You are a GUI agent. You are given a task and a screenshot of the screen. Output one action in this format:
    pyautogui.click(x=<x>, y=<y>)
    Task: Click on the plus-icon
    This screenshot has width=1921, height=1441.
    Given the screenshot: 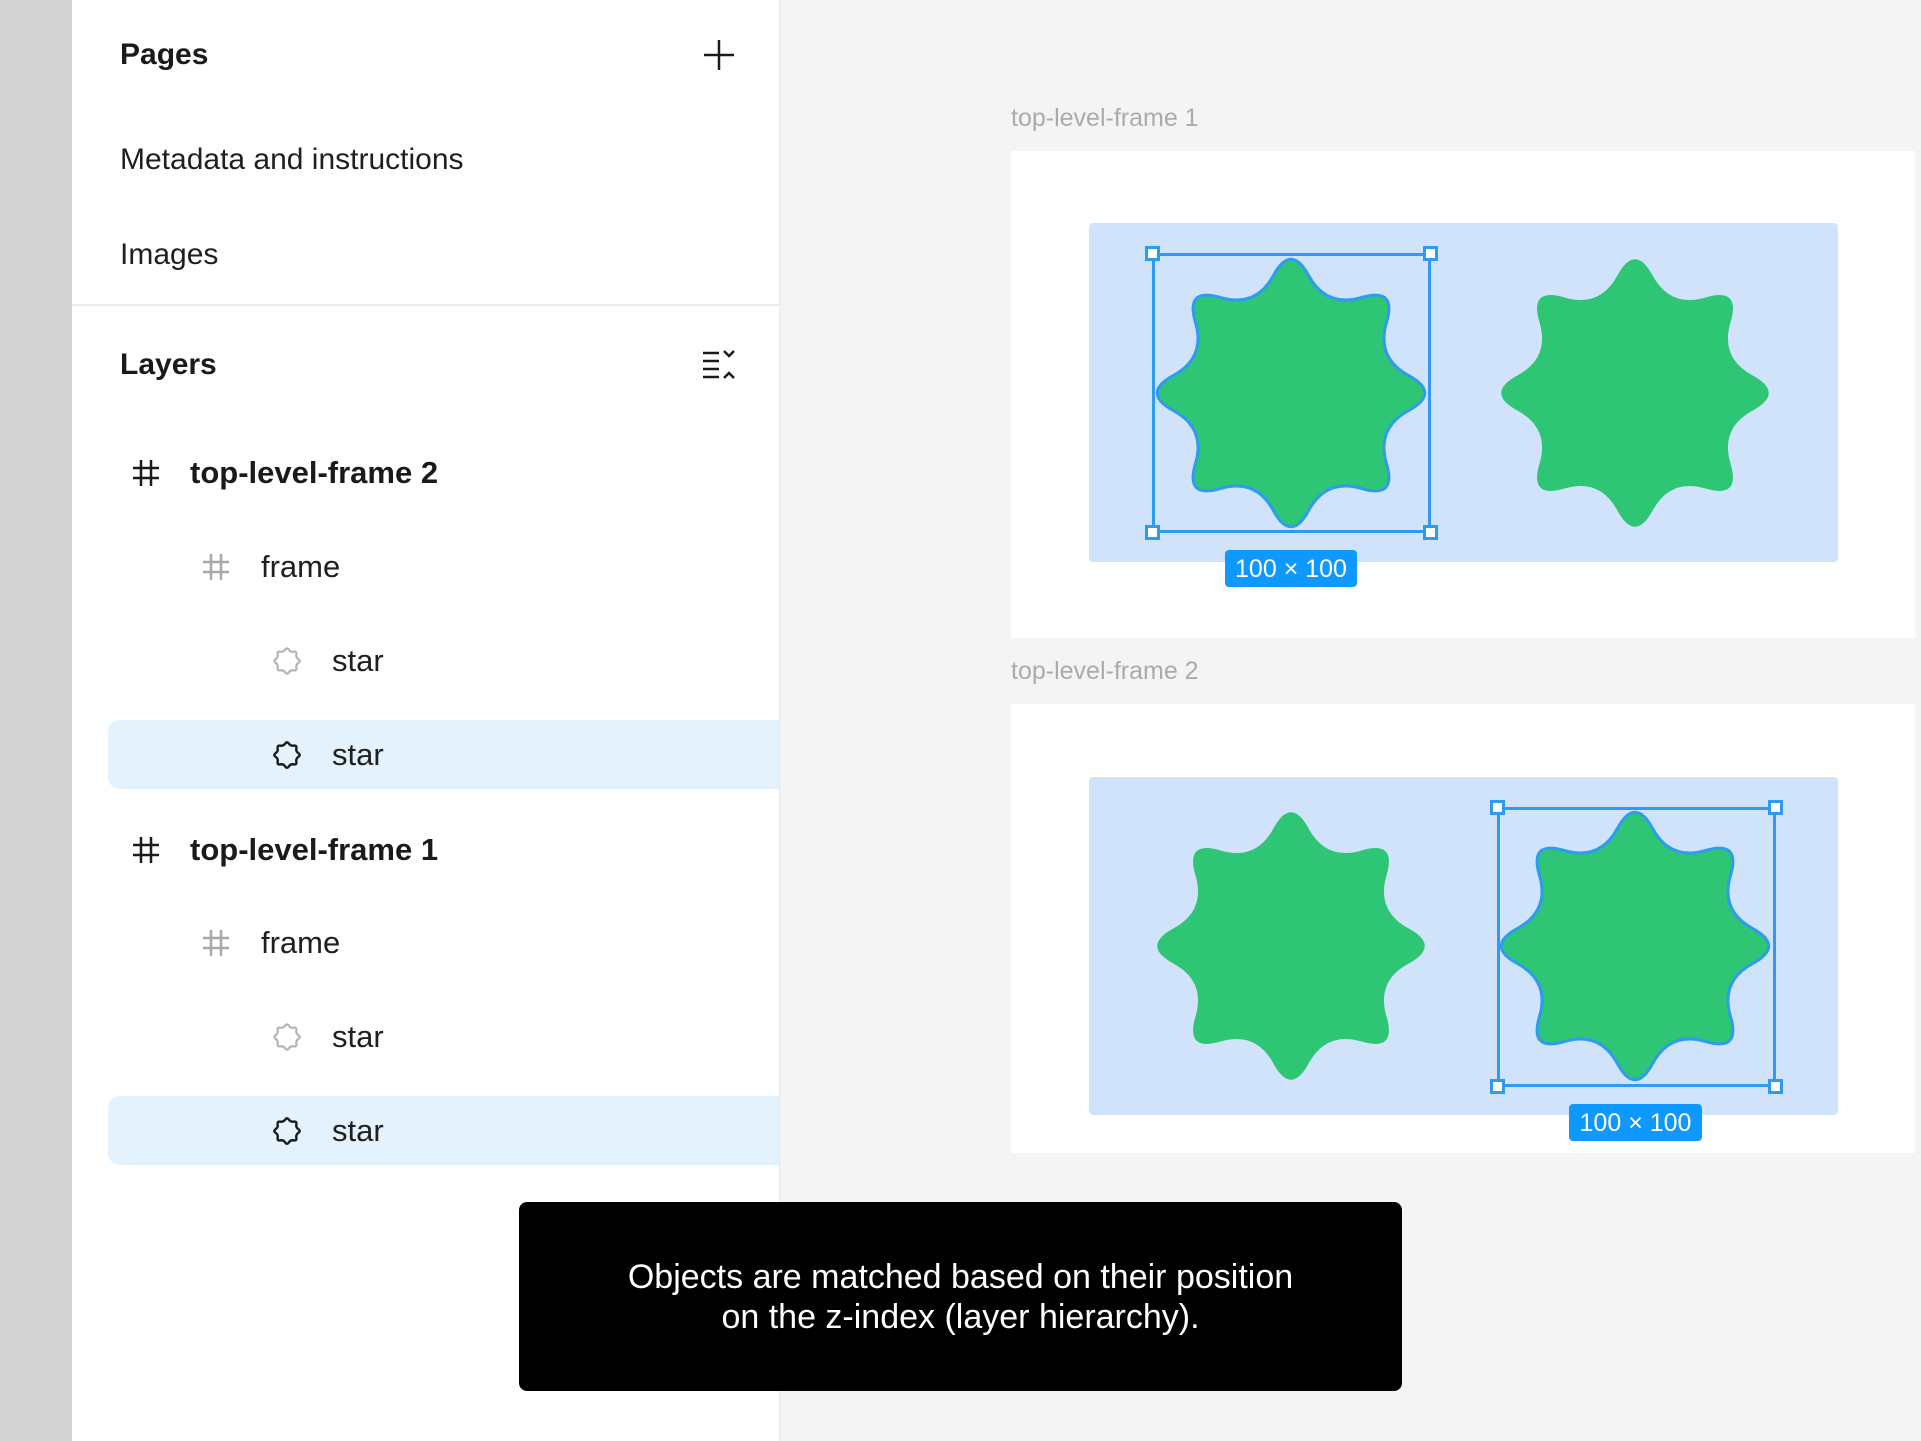 What is the action you would take?
    pyautogui.click(x=719, y=55)
    